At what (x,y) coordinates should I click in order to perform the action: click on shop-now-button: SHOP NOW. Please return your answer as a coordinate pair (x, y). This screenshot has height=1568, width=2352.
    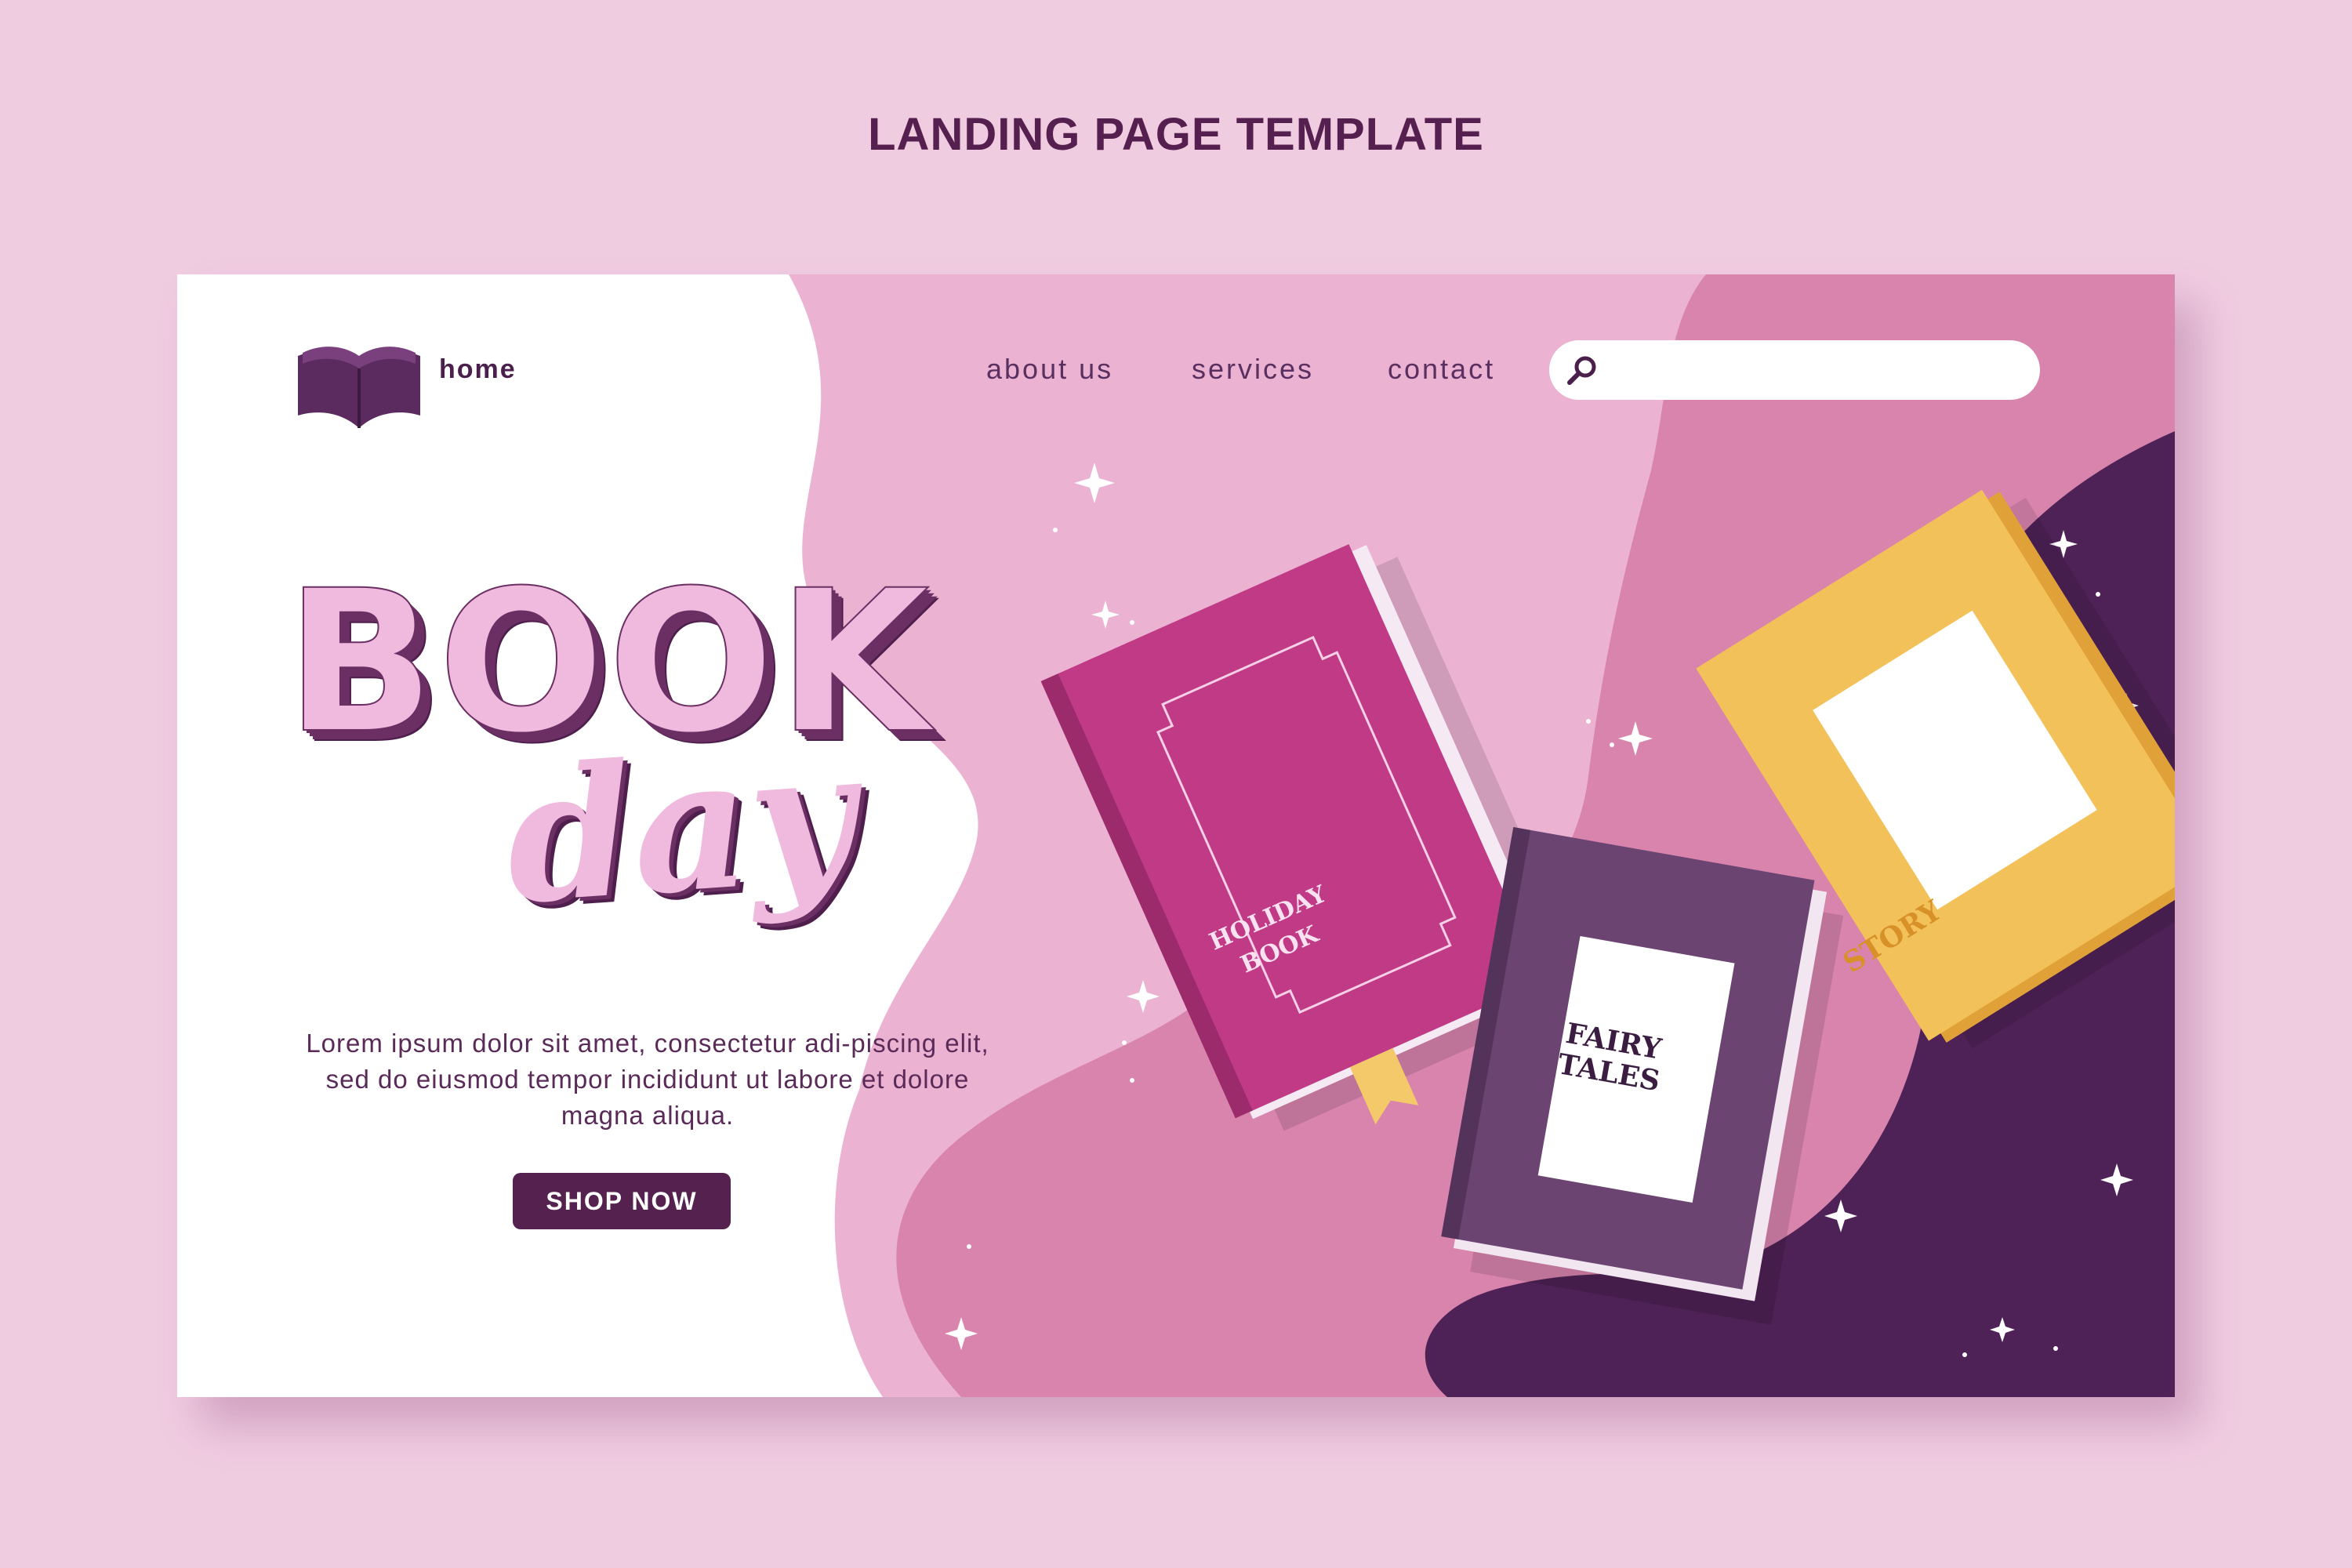
    Looking at the image, I should click on (622, 1201).